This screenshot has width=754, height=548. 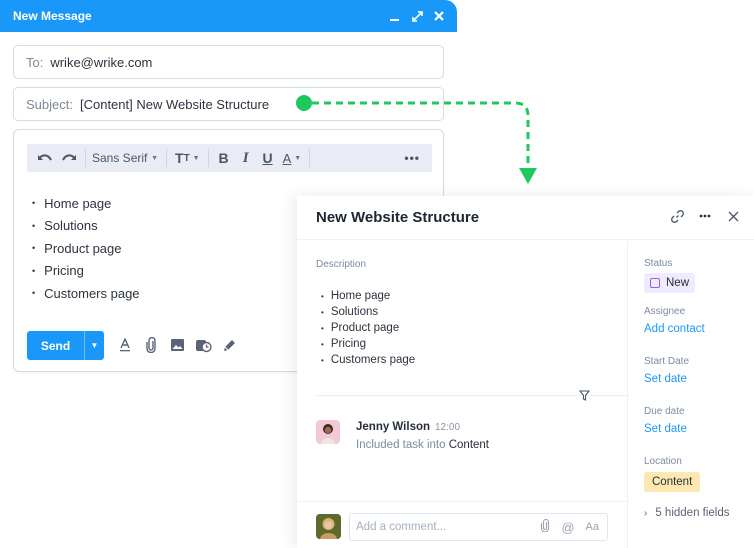 What do you see at coordinates (94, 345) in the screenshot?
I see `send-options-button: ▼` at bounding box center [94, 345].